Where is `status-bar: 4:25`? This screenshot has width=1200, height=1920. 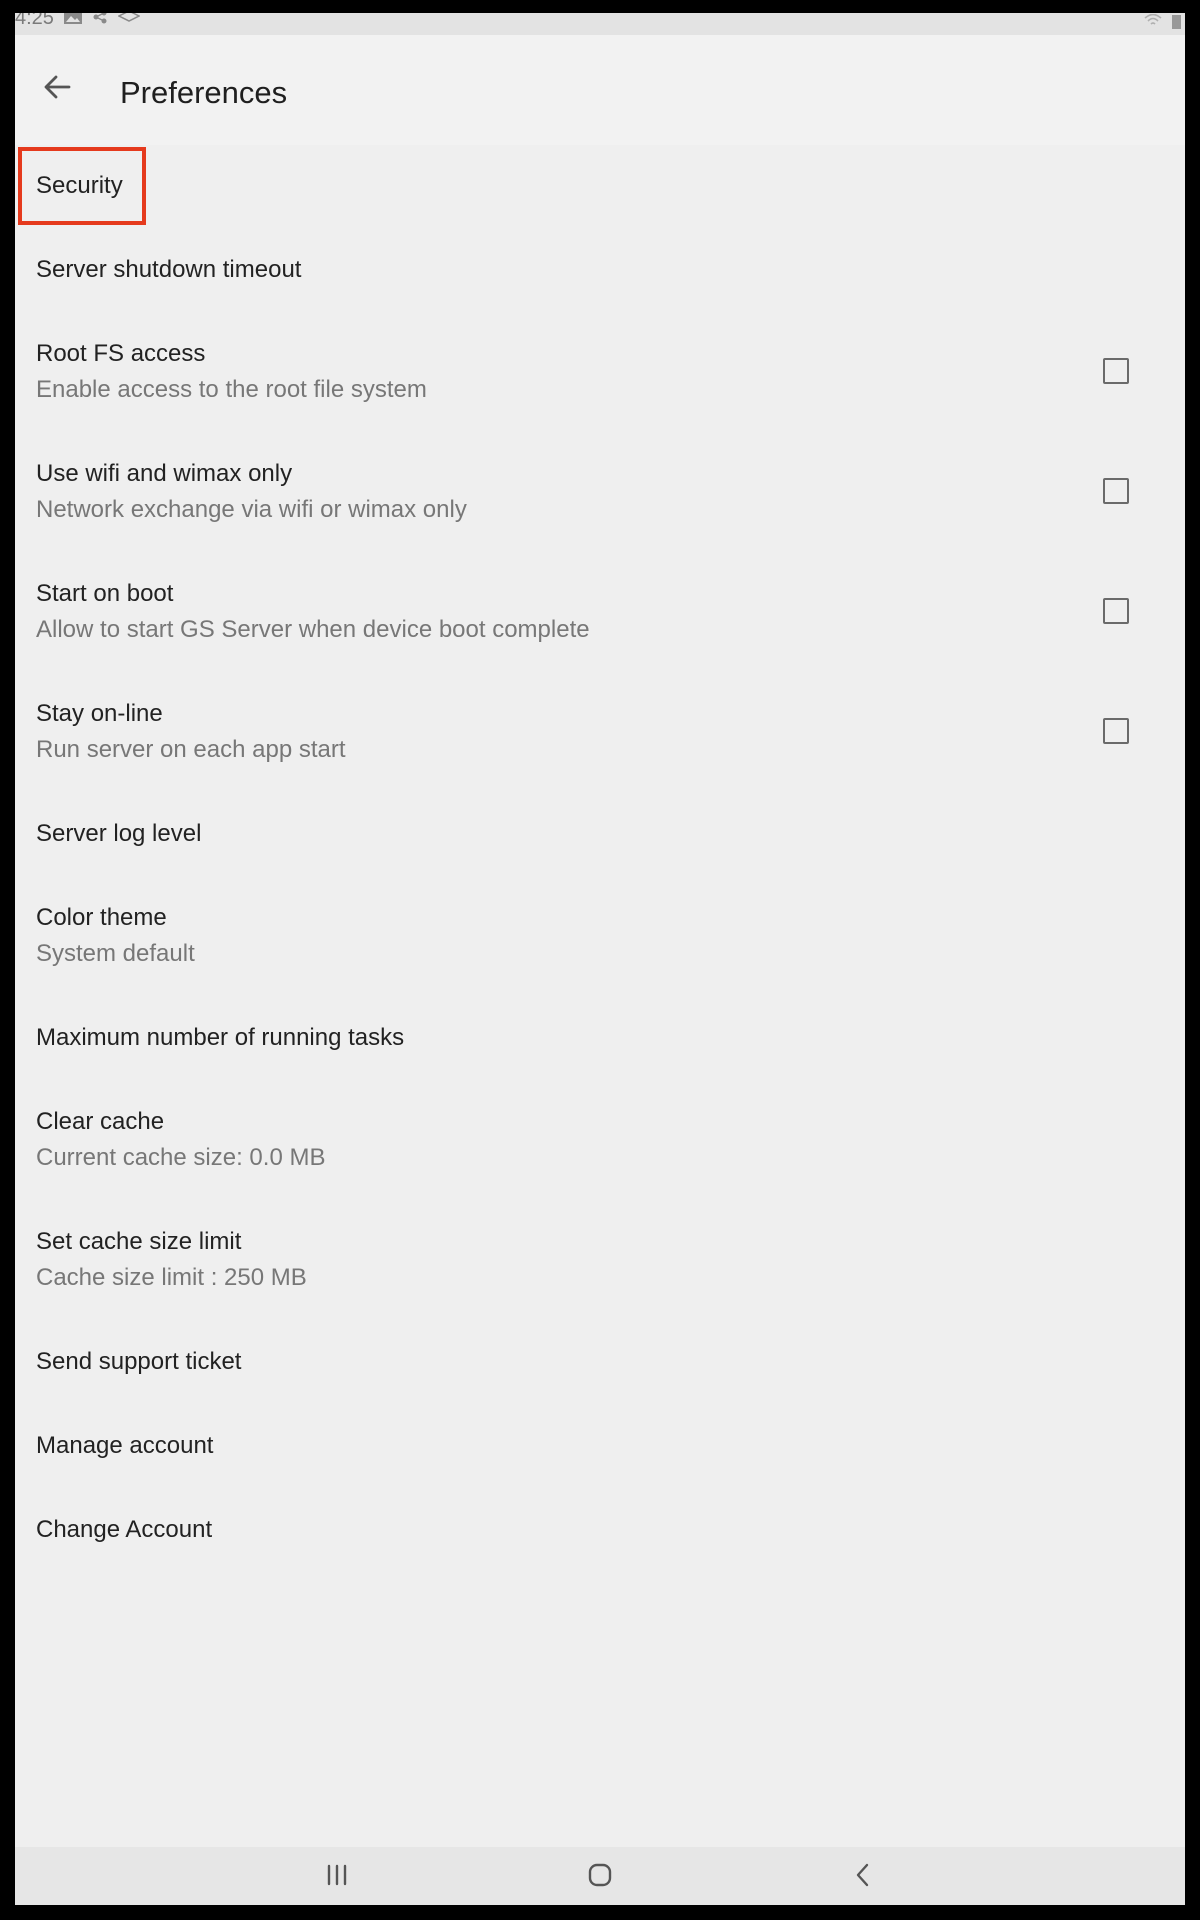 status-bar: 4:25 is located at coordinates (600, 24).